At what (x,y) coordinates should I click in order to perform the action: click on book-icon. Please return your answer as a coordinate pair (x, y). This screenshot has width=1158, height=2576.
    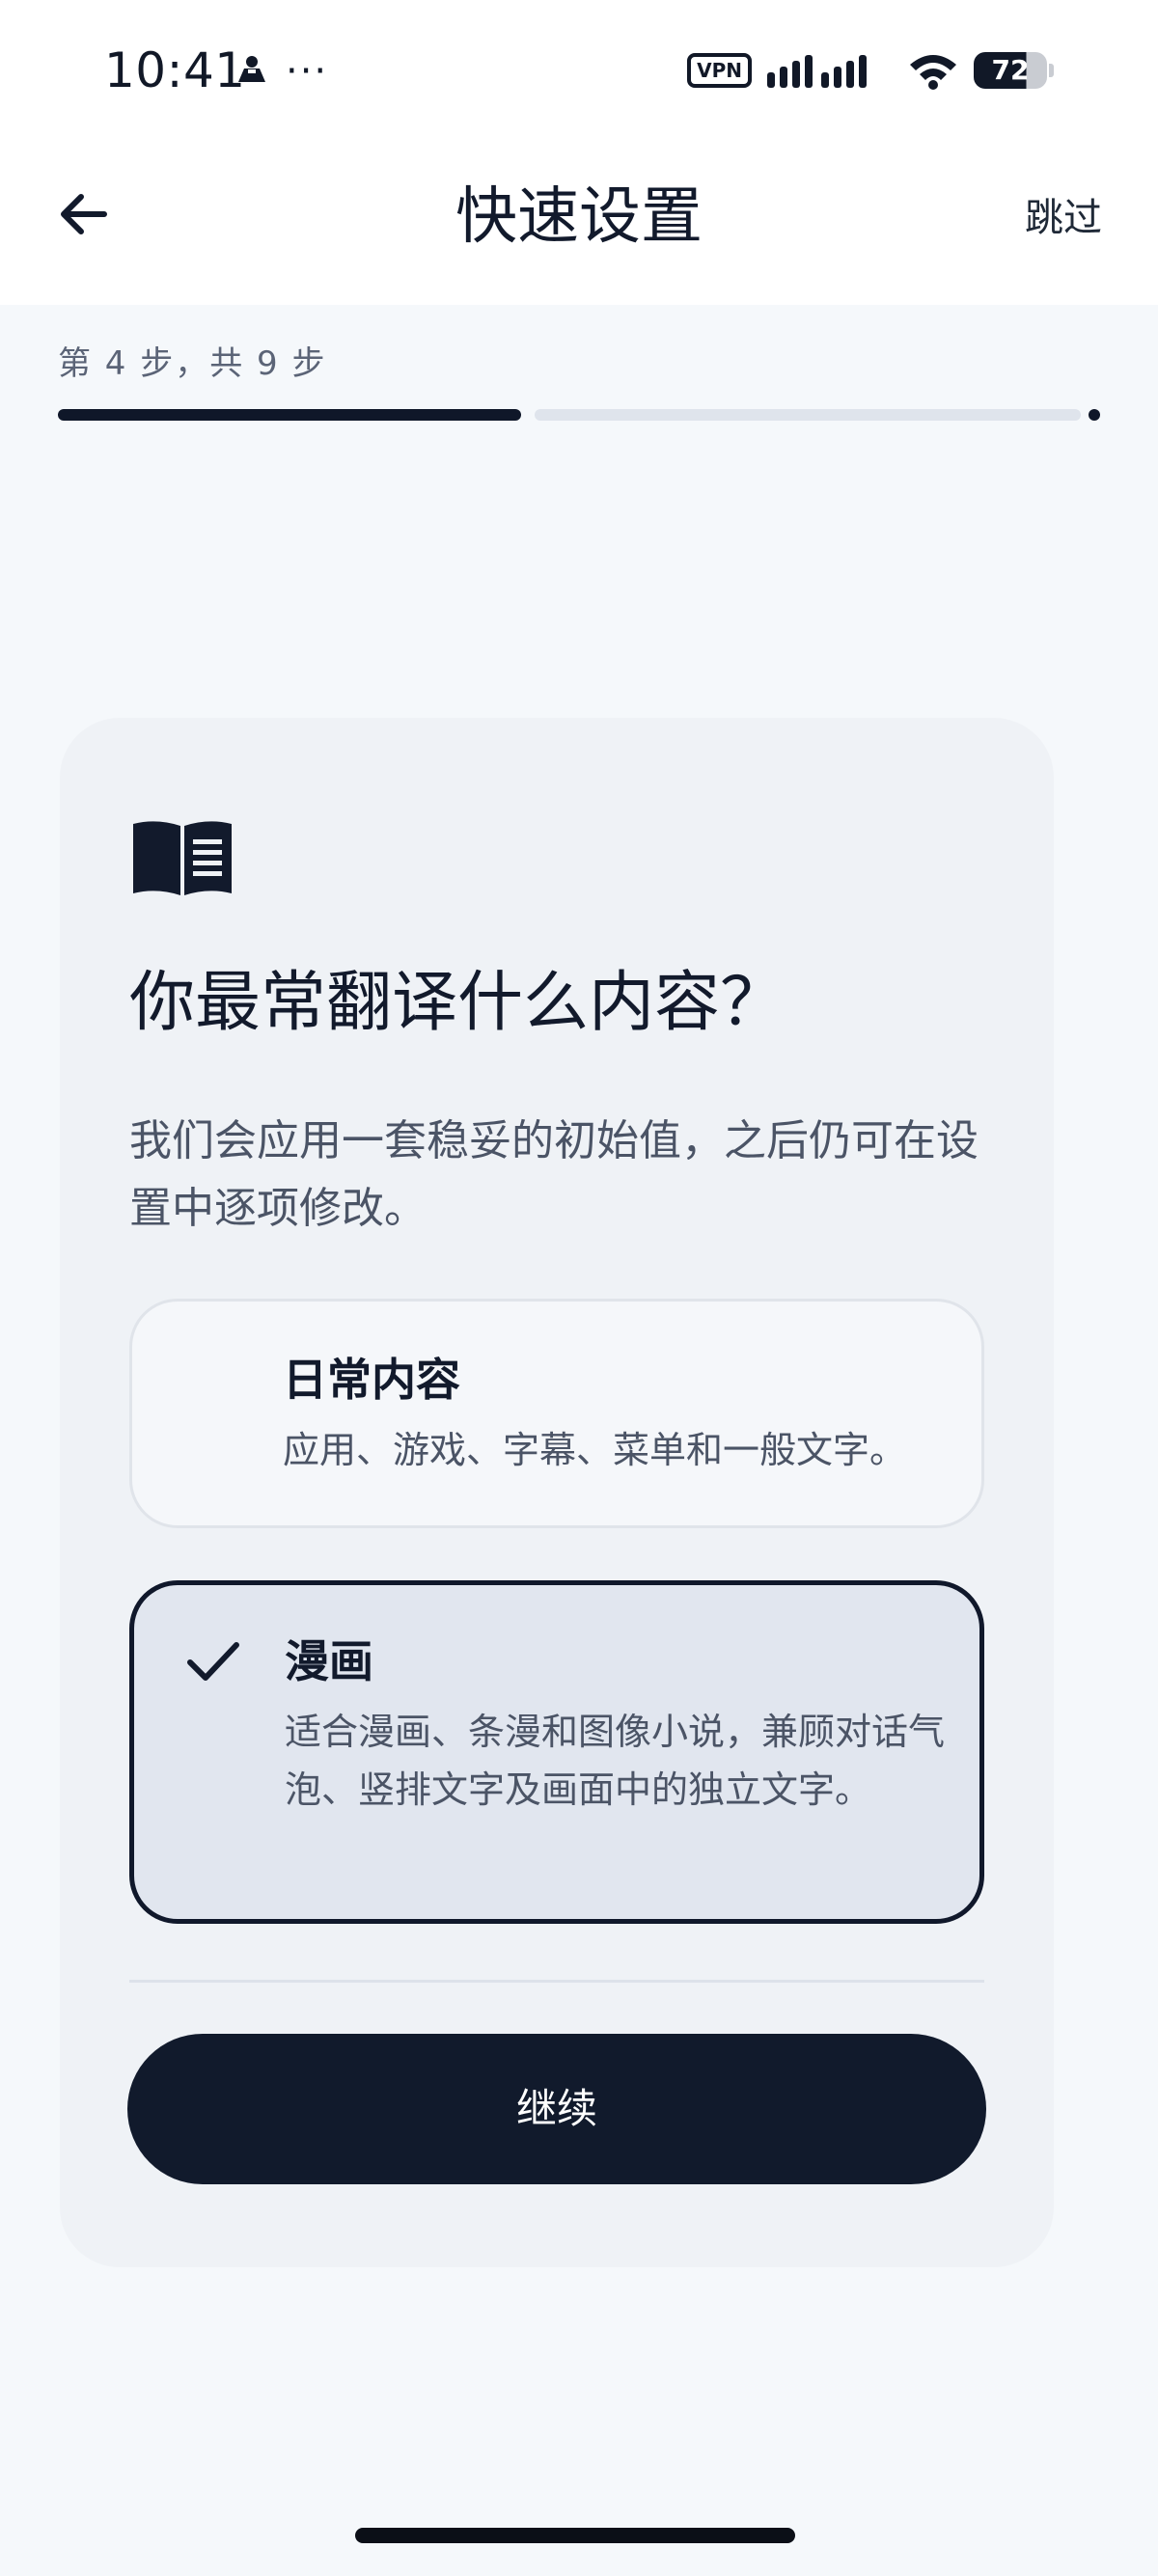
    Looking at the image, I should click on (182, 858).